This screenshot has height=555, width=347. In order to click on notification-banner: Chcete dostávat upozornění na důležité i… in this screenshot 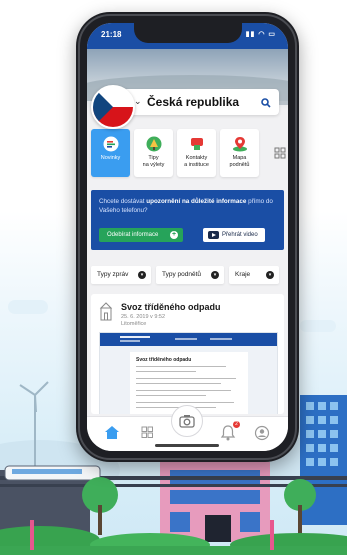, I will do `click(187, 220)`.